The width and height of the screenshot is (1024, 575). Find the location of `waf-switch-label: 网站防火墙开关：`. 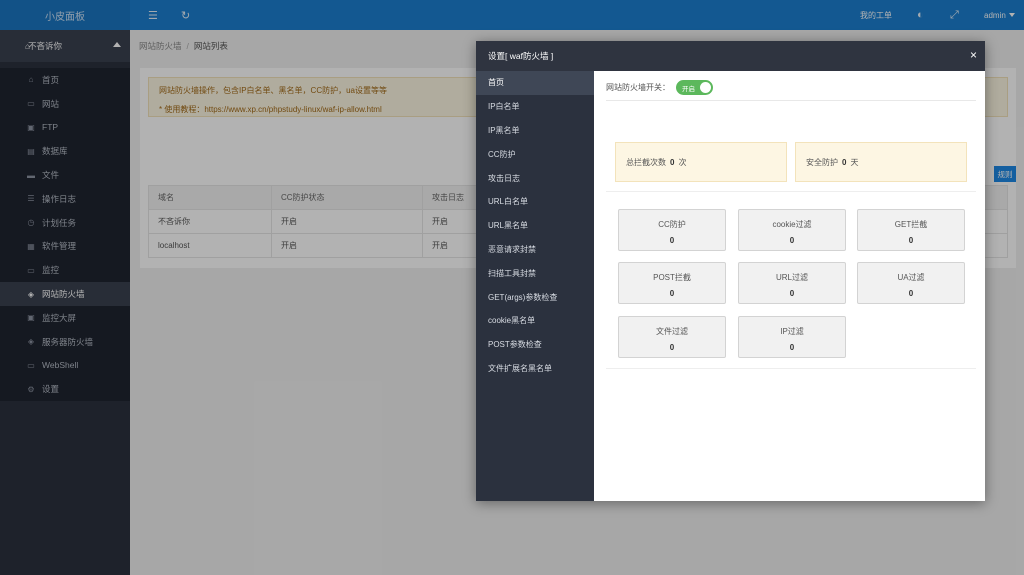

waf-switch-label: 网站防火墙开关： is located at coordinates (638, 87).